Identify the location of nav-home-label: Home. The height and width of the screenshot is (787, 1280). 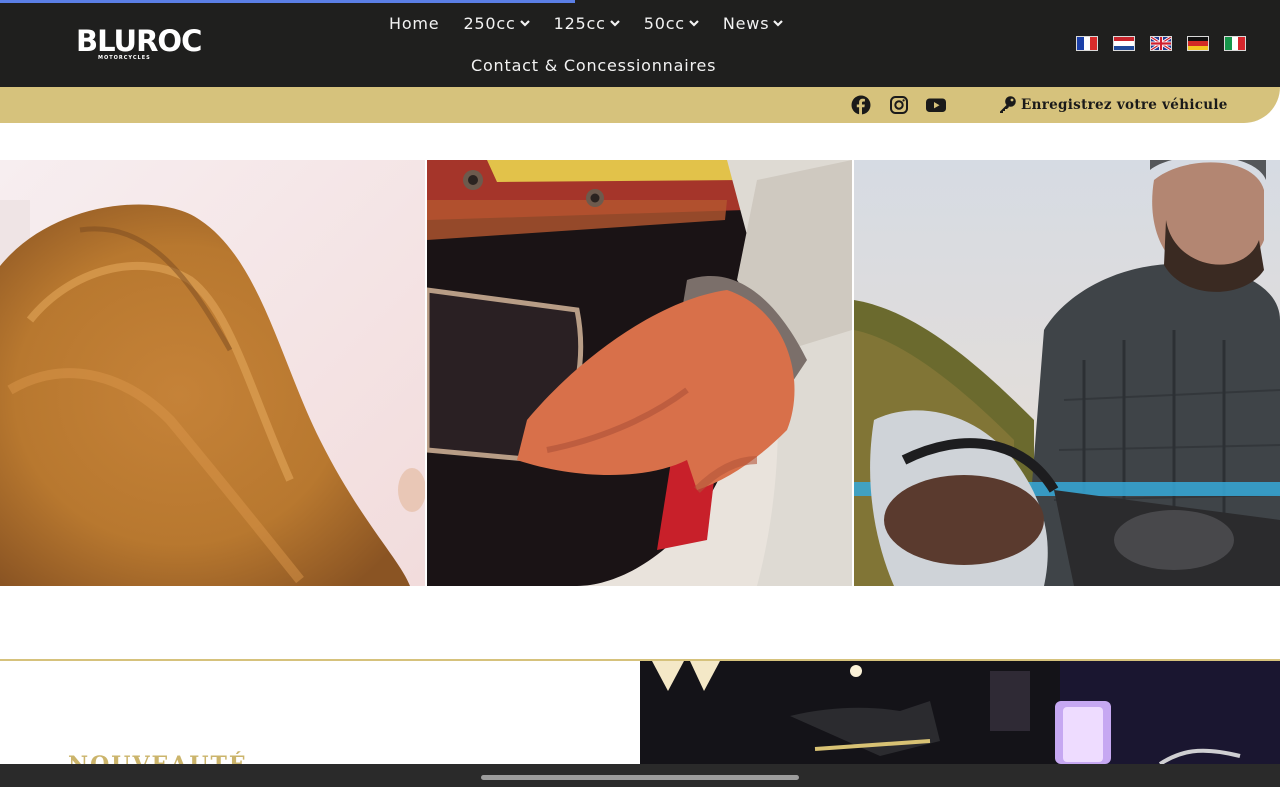
(414, 23).